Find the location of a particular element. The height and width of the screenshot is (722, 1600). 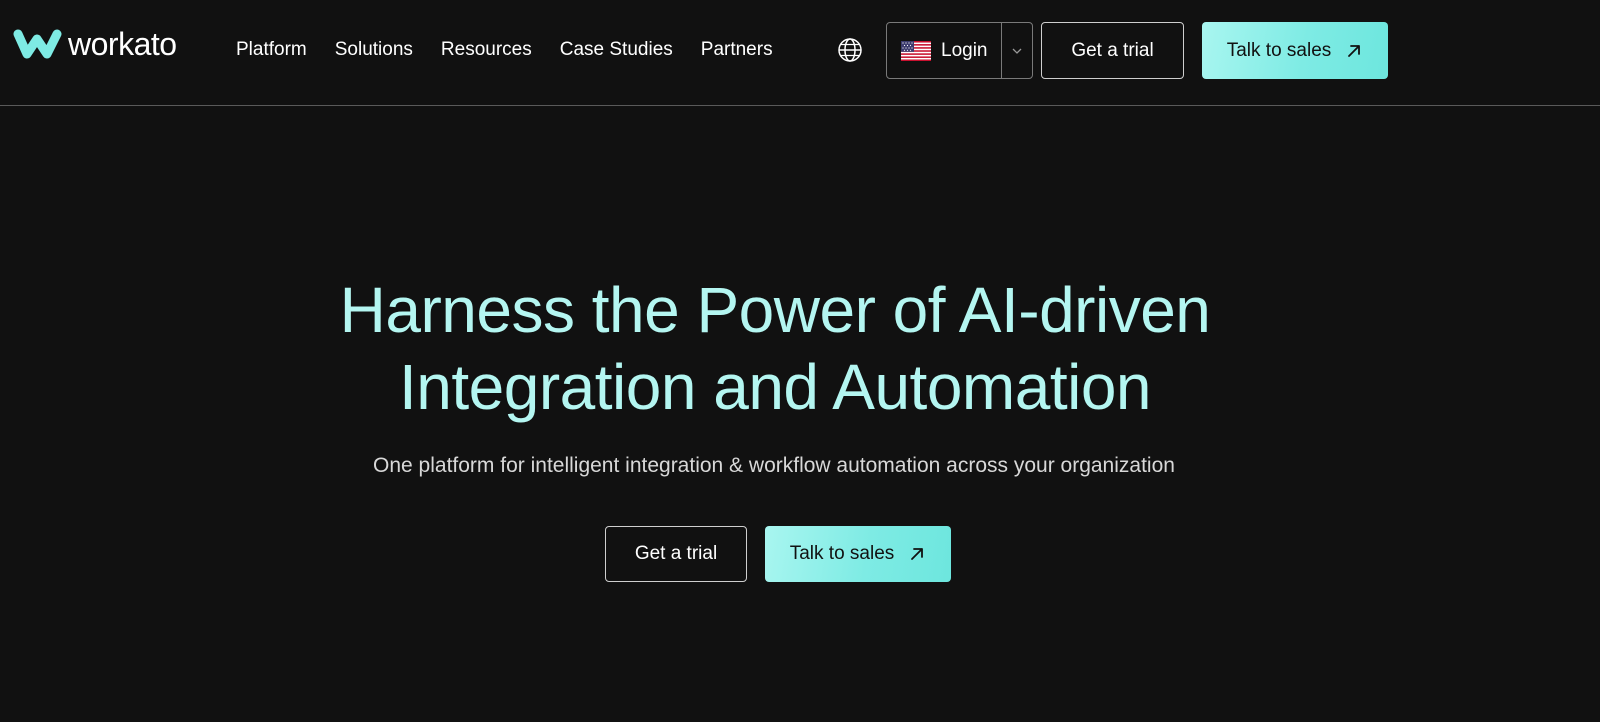

hero-get-trial-label: Get a trial is located at coordinates (676, 553).